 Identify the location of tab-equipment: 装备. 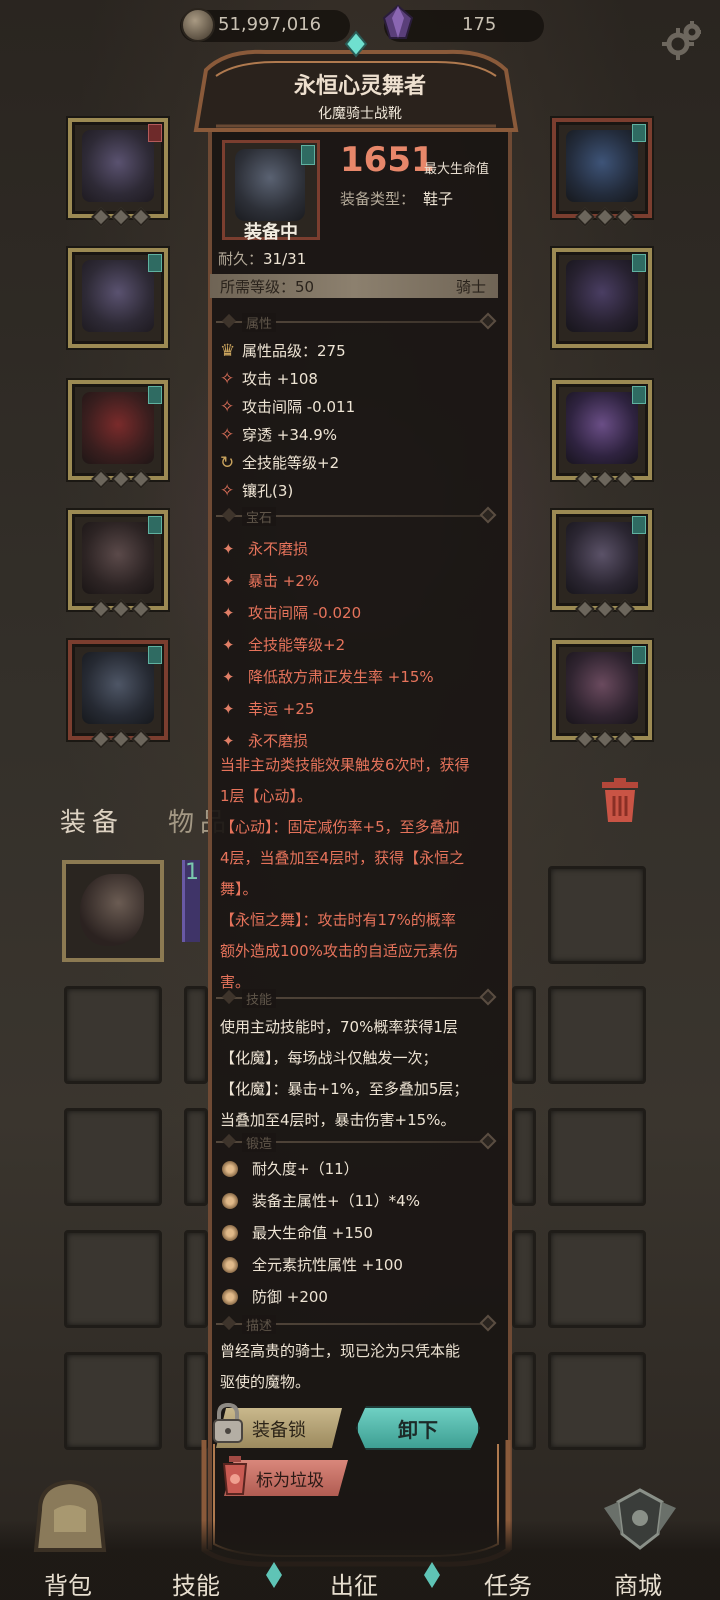
(92, 820).